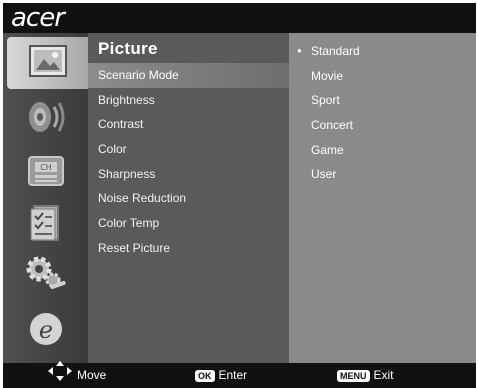  Describe the element at coordinates (205, 375) in the screenshot. I see `ok-key-badge: OK` at that location.